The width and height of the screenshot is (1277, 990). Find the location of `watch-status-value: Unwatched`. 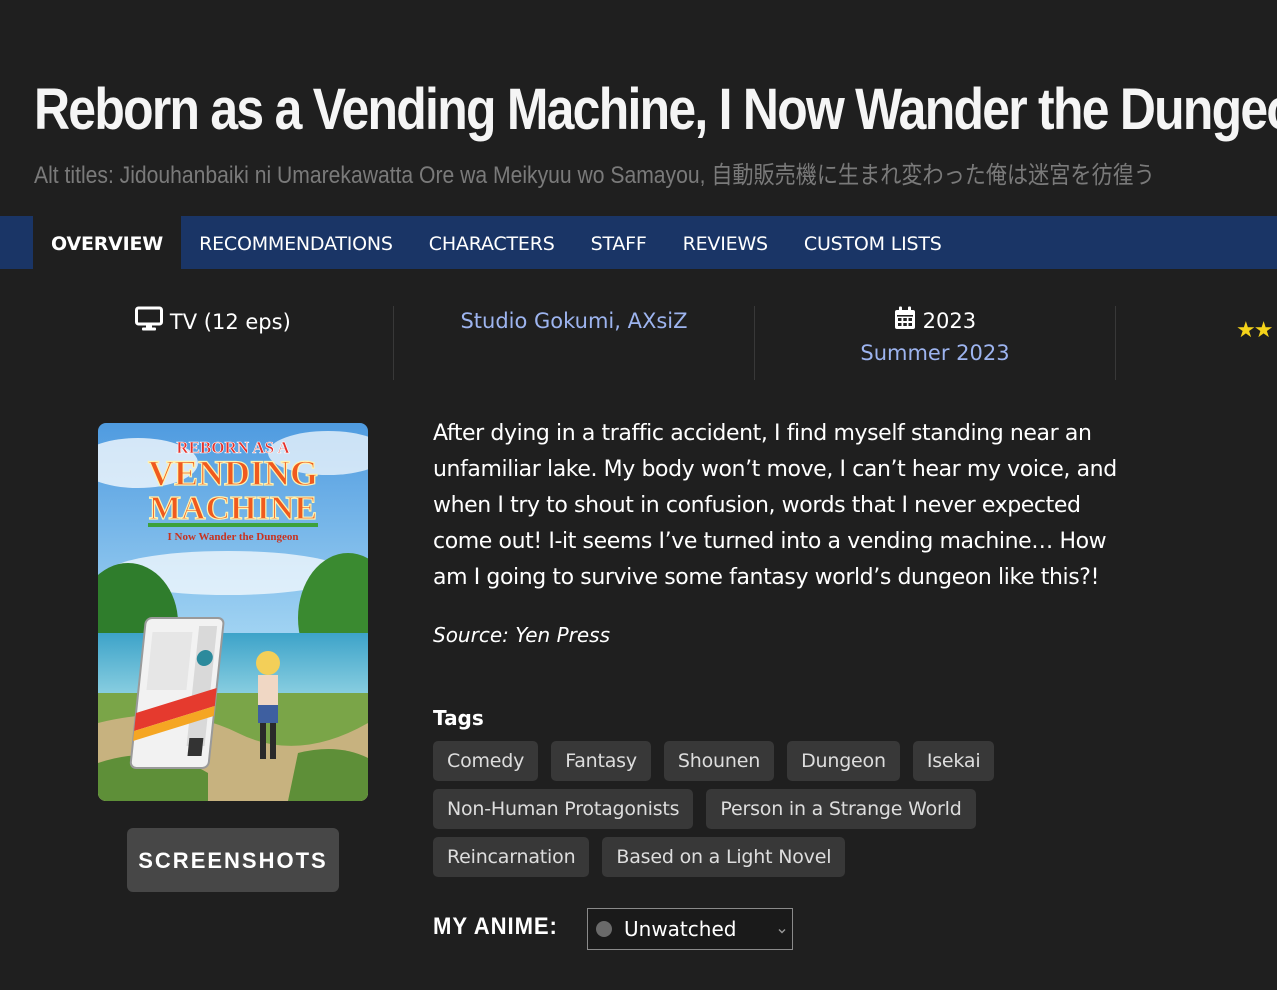

watch-status-value: Unwatched is located at coordinates (680, 929).